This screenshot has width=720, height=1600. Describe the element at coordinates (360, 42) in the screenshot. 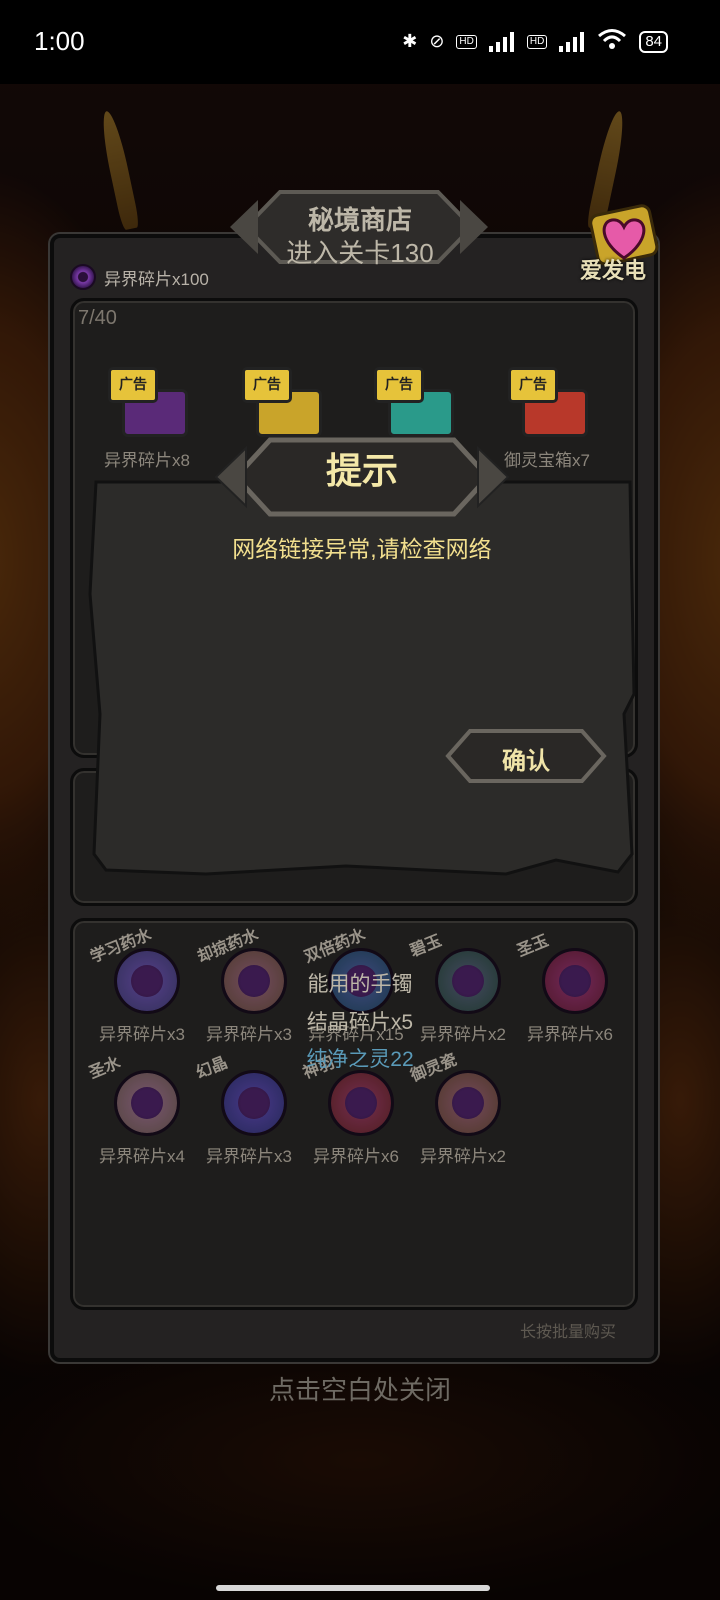

I see `status-bar: 1:00 ✱ ⊘ HD HD 84` at that location.